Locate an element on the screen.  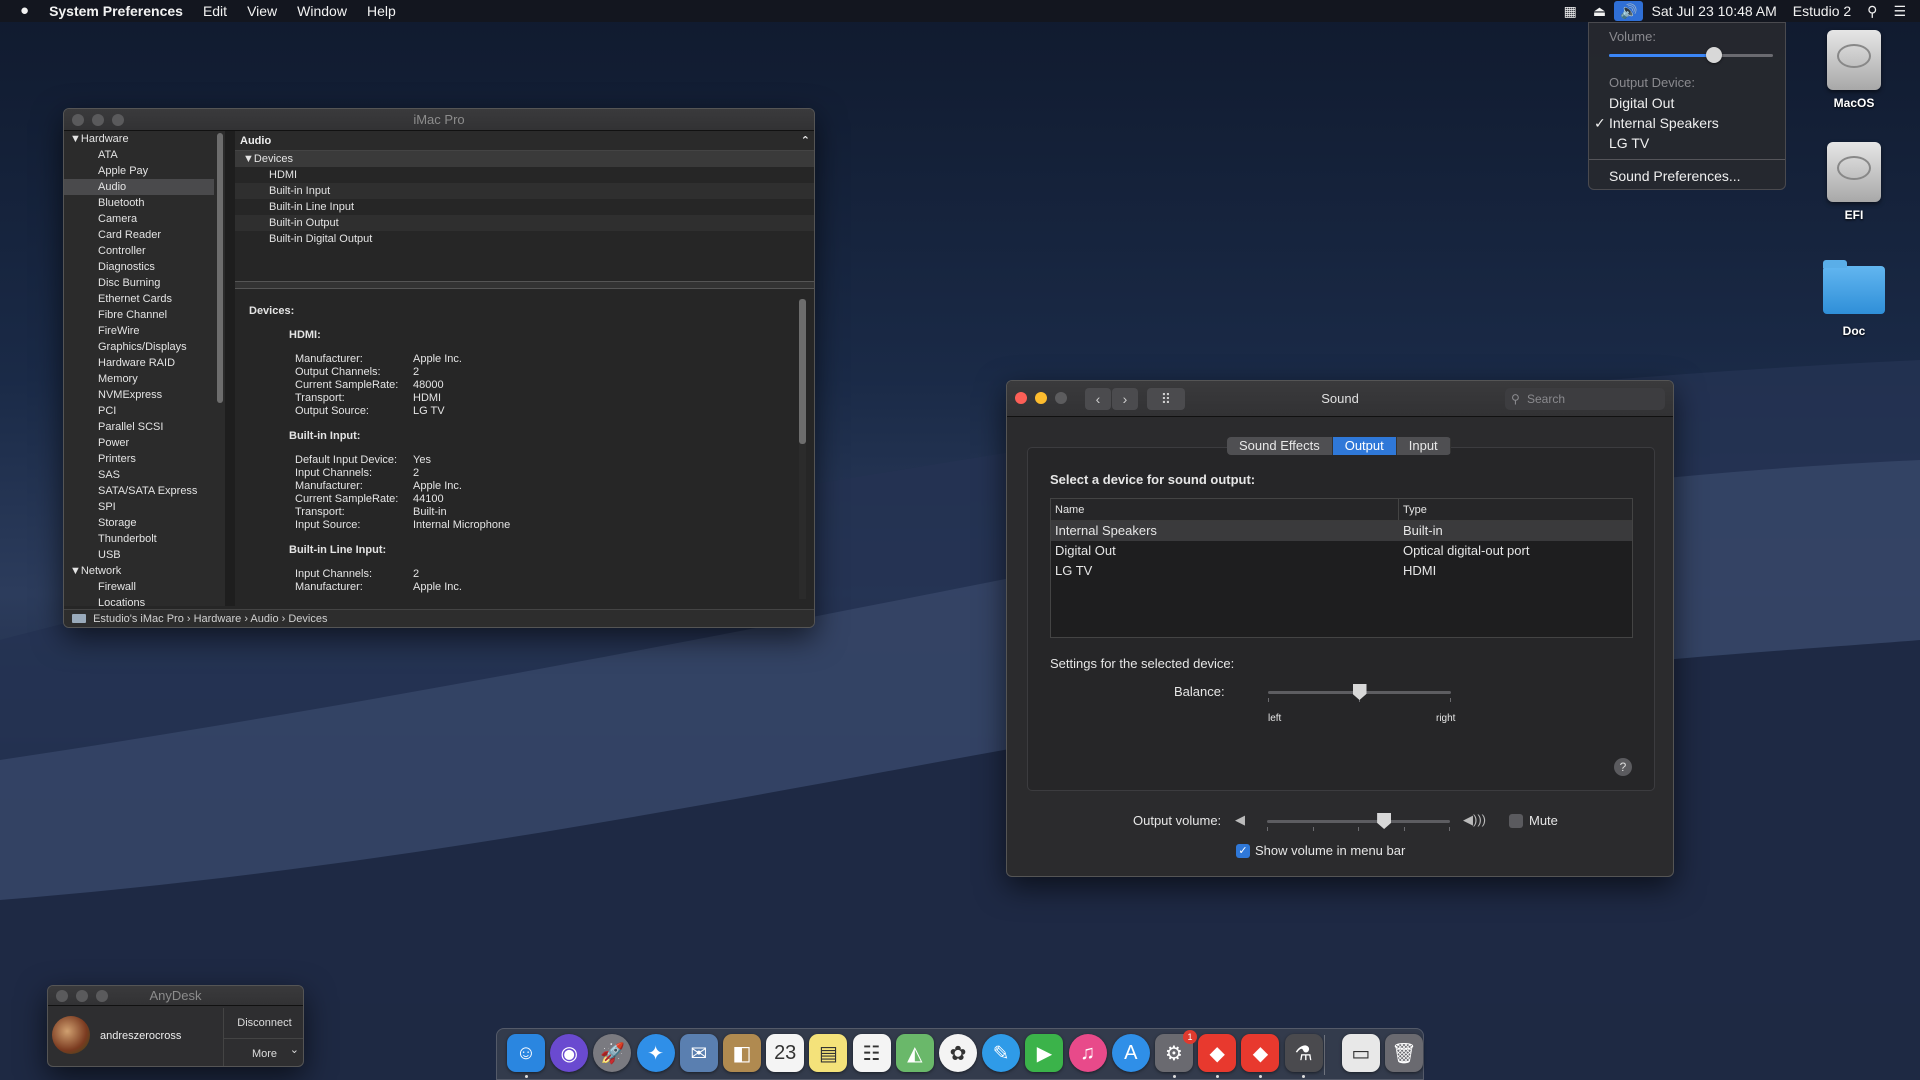
collapse-icon: ⌃ is located at coordinates (805, 141).